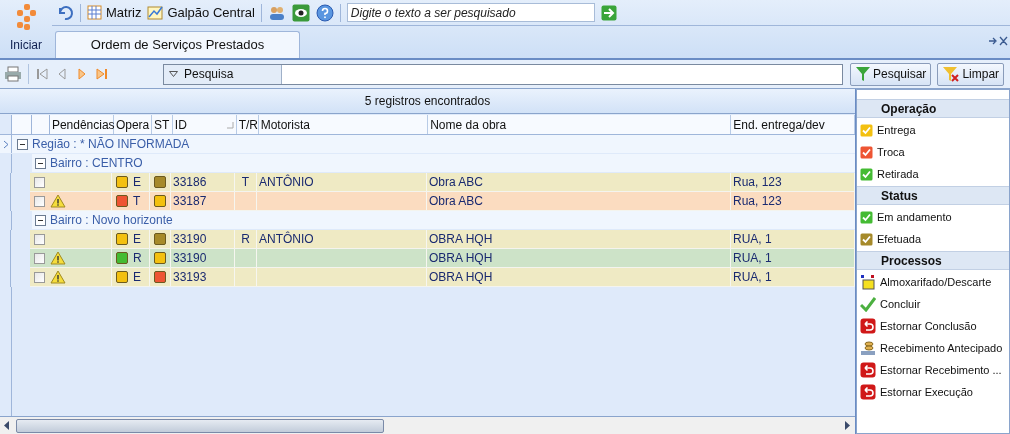 Image resolution: width=1010 pixels, height=434 pixels. Describe the element at coordinates (114, 12) in the screenshot. I see `toolbar-button: Matriz` at that location.